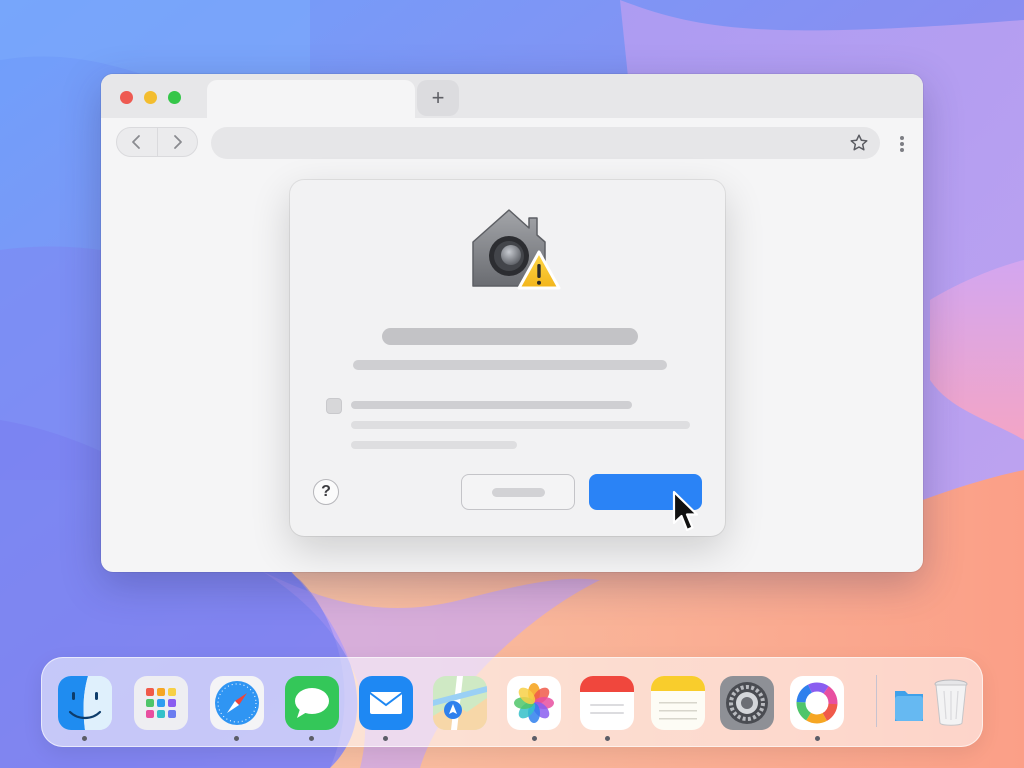 This screenshot has width=1024, height=768. I want to click on mail-icon, so click(386, 703).